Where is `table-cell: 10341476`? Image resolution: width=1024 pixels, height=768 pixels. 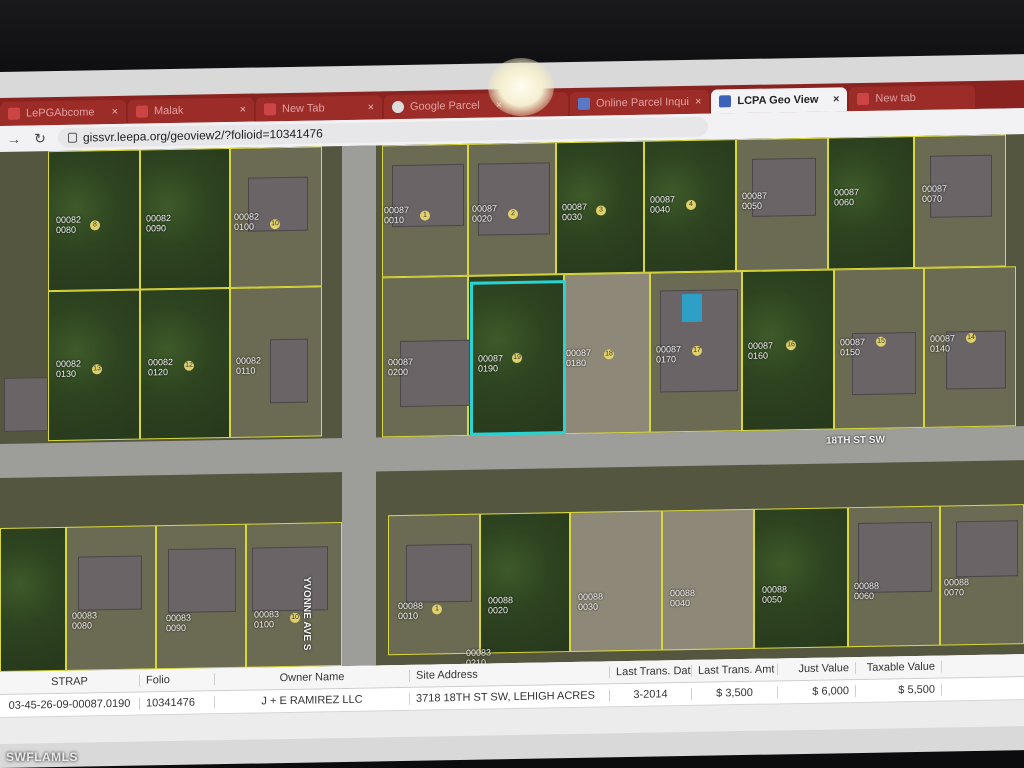 table-cell: 10341476 is located at coordinates (177, 703).